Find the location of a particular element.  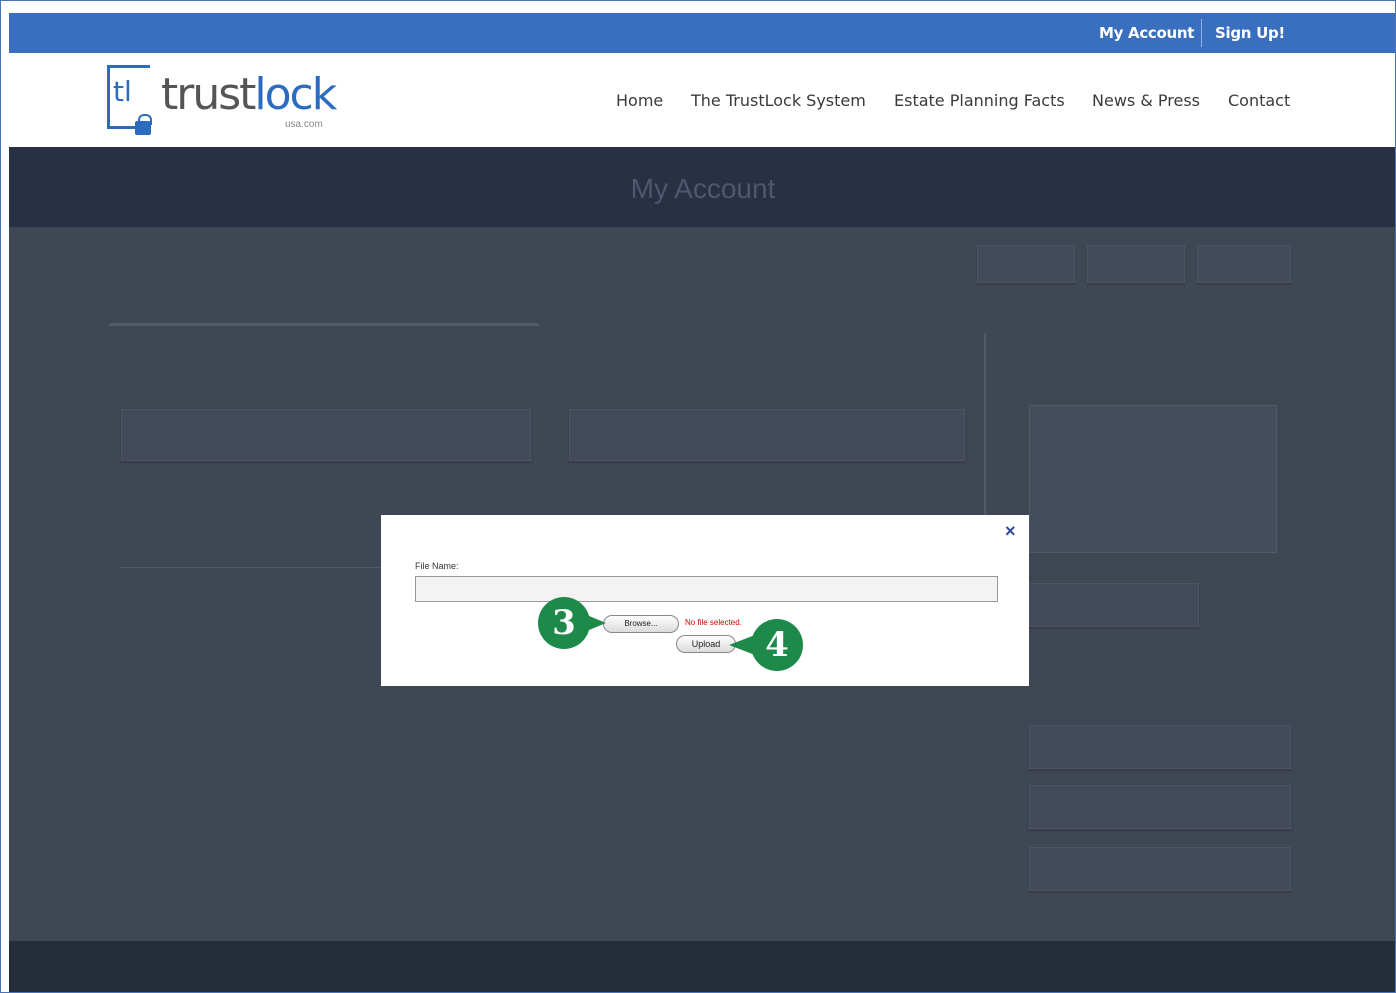

dimmed-tab-underline is located at coordinates (324, 324).